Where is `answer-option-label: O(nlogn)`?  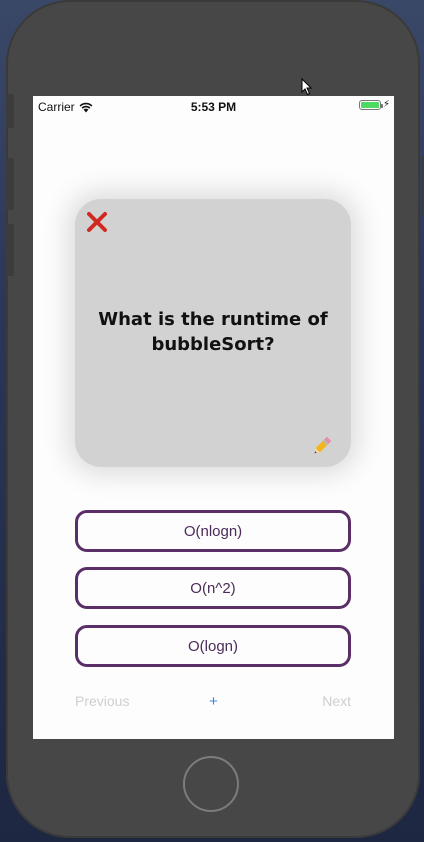 answer-option-label: O(nlogn) is located at coordinates (213, 531).